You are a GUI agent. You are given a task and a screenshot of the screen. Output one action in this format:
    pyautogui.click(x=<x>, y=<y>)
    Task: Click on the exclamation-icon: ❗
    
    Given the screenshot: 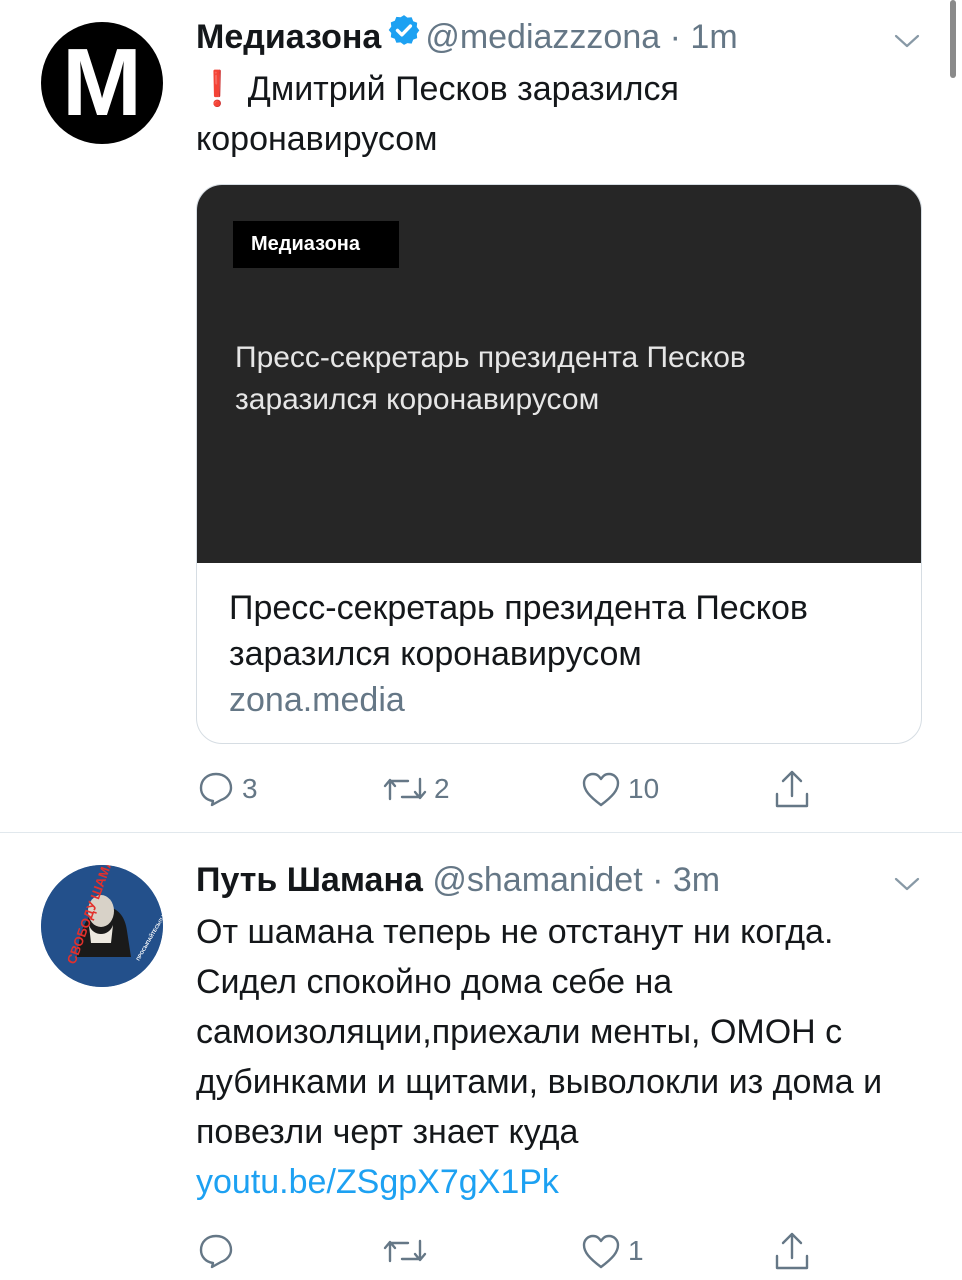 What is the action you would take?
    pyautogui.click(x=217, y=89)
    